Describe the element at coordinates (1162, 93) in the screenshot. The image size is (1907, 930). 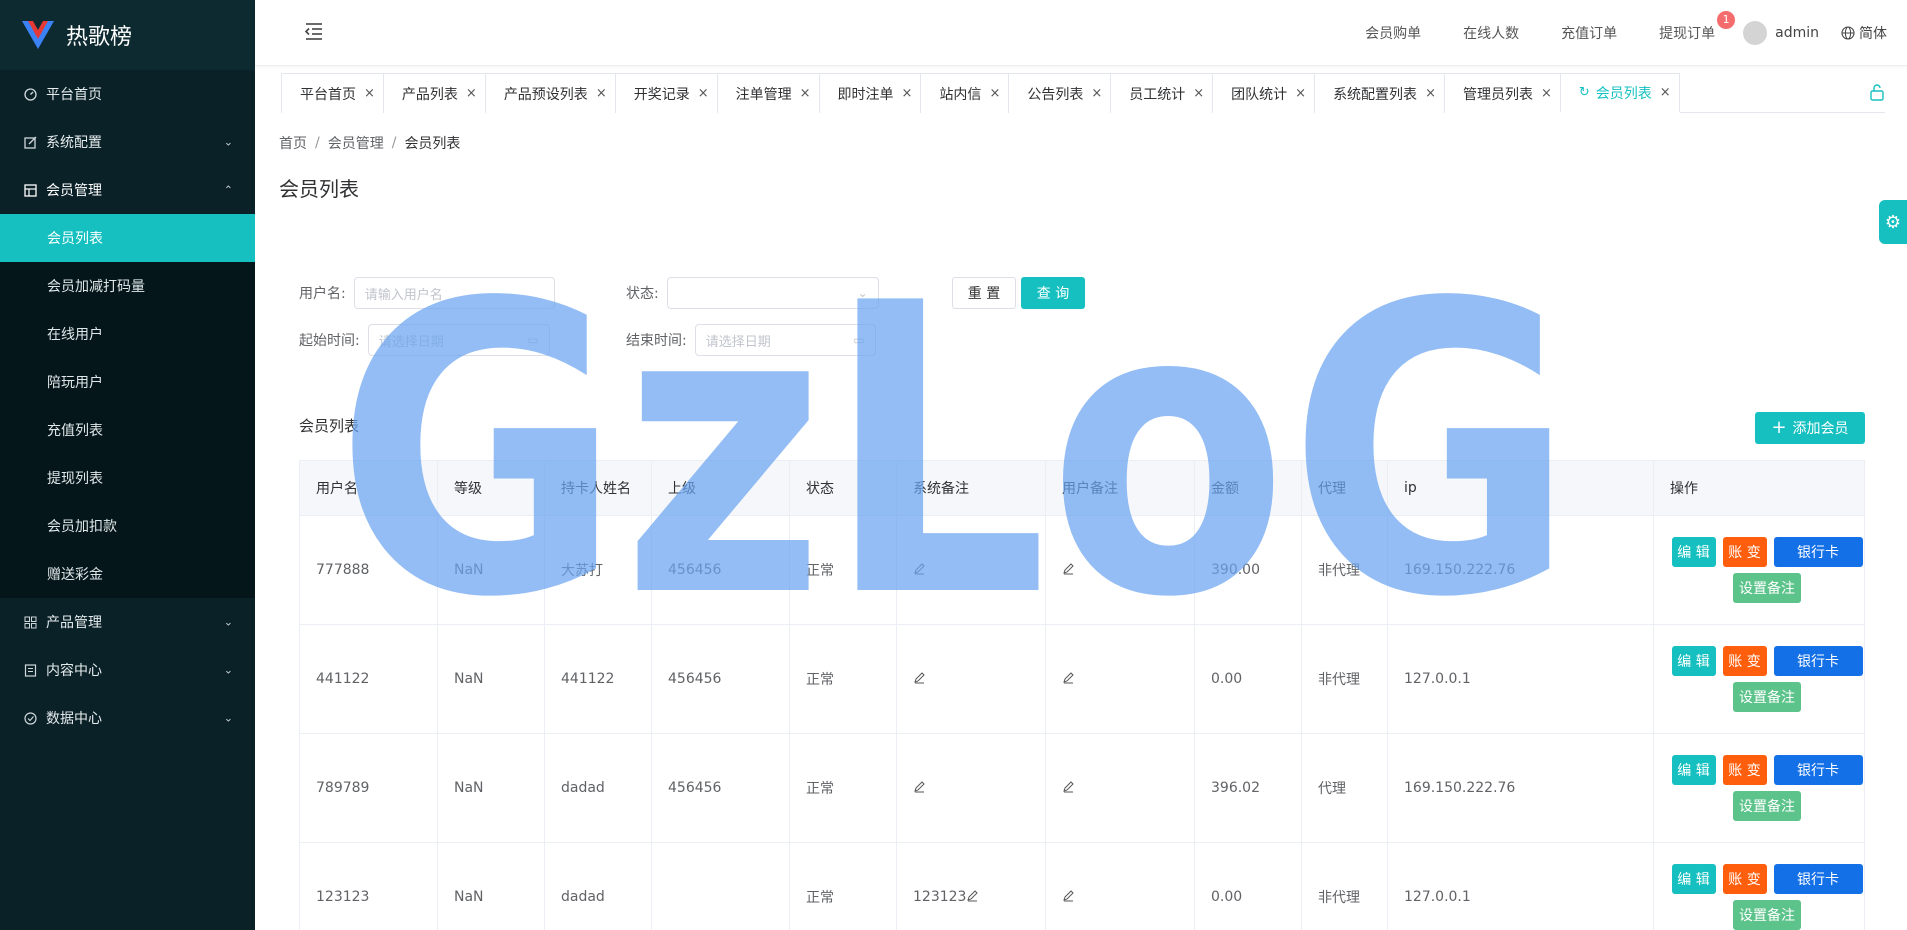
I see `tab-staff-stats: 员工统计 ×` at that location.